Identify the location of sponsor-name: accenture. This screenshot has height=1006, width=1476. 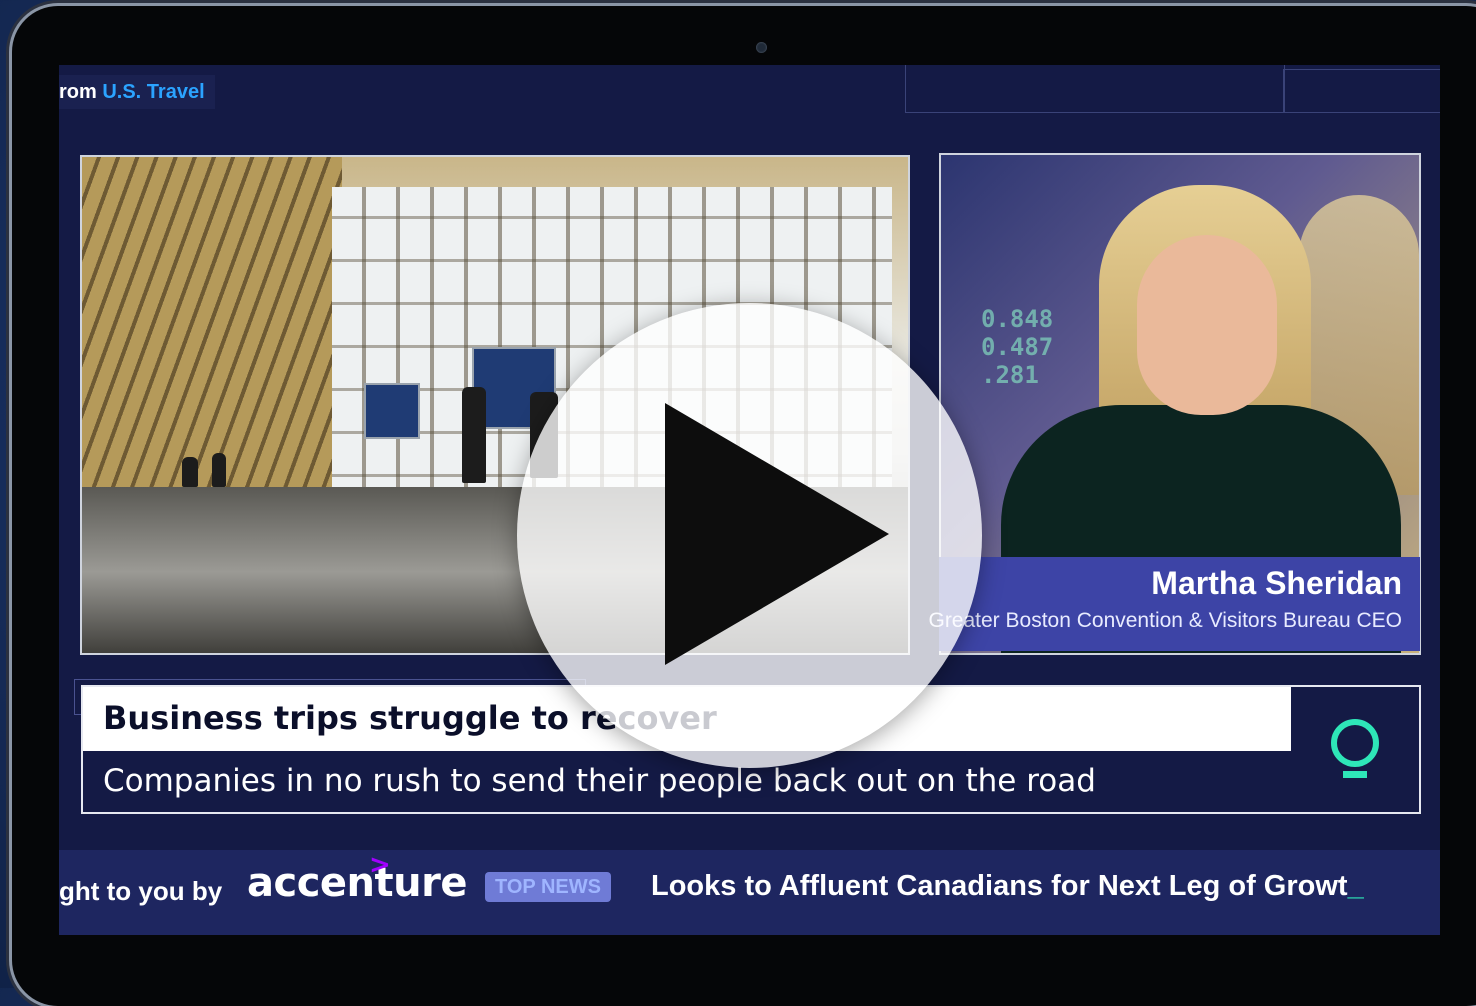
(357, 883).